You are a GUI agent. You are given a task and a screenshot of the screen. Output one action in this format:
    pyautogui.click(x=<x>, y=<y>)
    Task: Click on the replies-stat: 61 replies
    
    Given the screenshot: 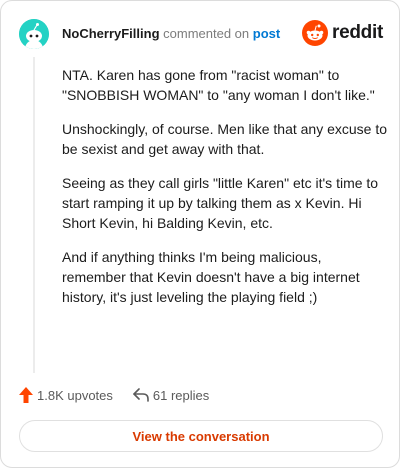 What is the action you would take?
    pyautogui.click(x=171, y=395)
    